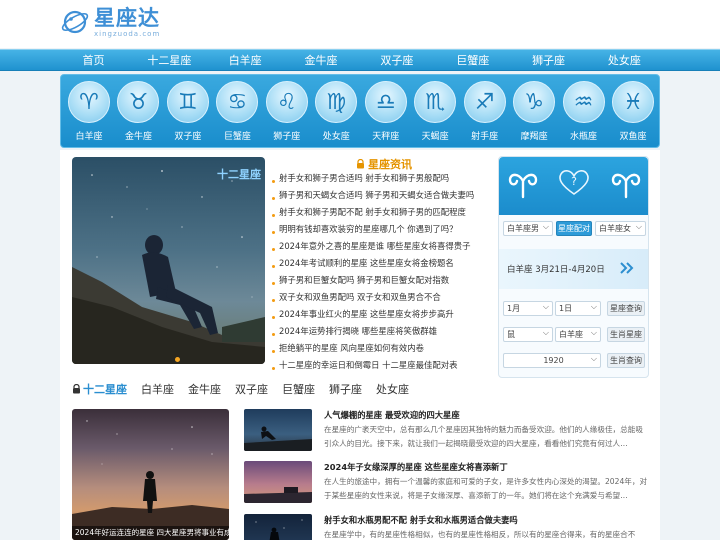  I want to click on tab-taurus: 金牛座, so click(204, 389).